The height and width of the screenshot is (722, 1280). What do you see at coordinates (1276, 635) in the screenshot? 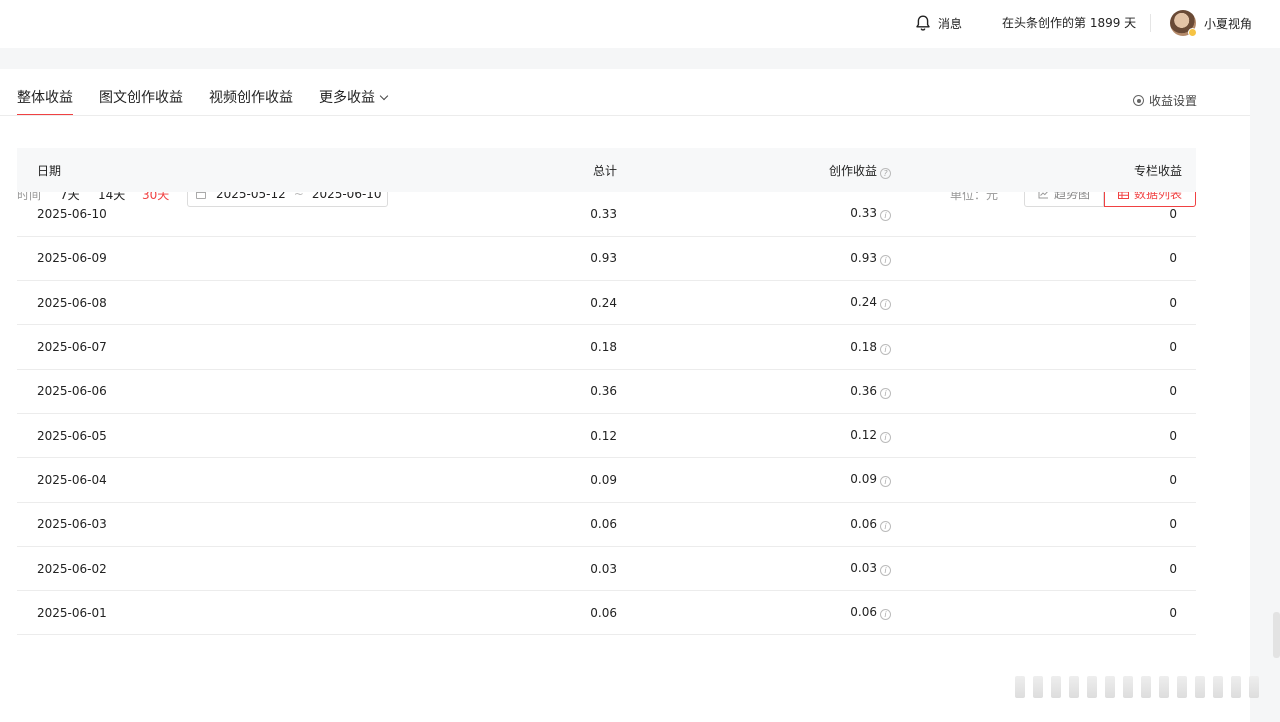
I see `scrollbar` at bounding box center [1276, 635].